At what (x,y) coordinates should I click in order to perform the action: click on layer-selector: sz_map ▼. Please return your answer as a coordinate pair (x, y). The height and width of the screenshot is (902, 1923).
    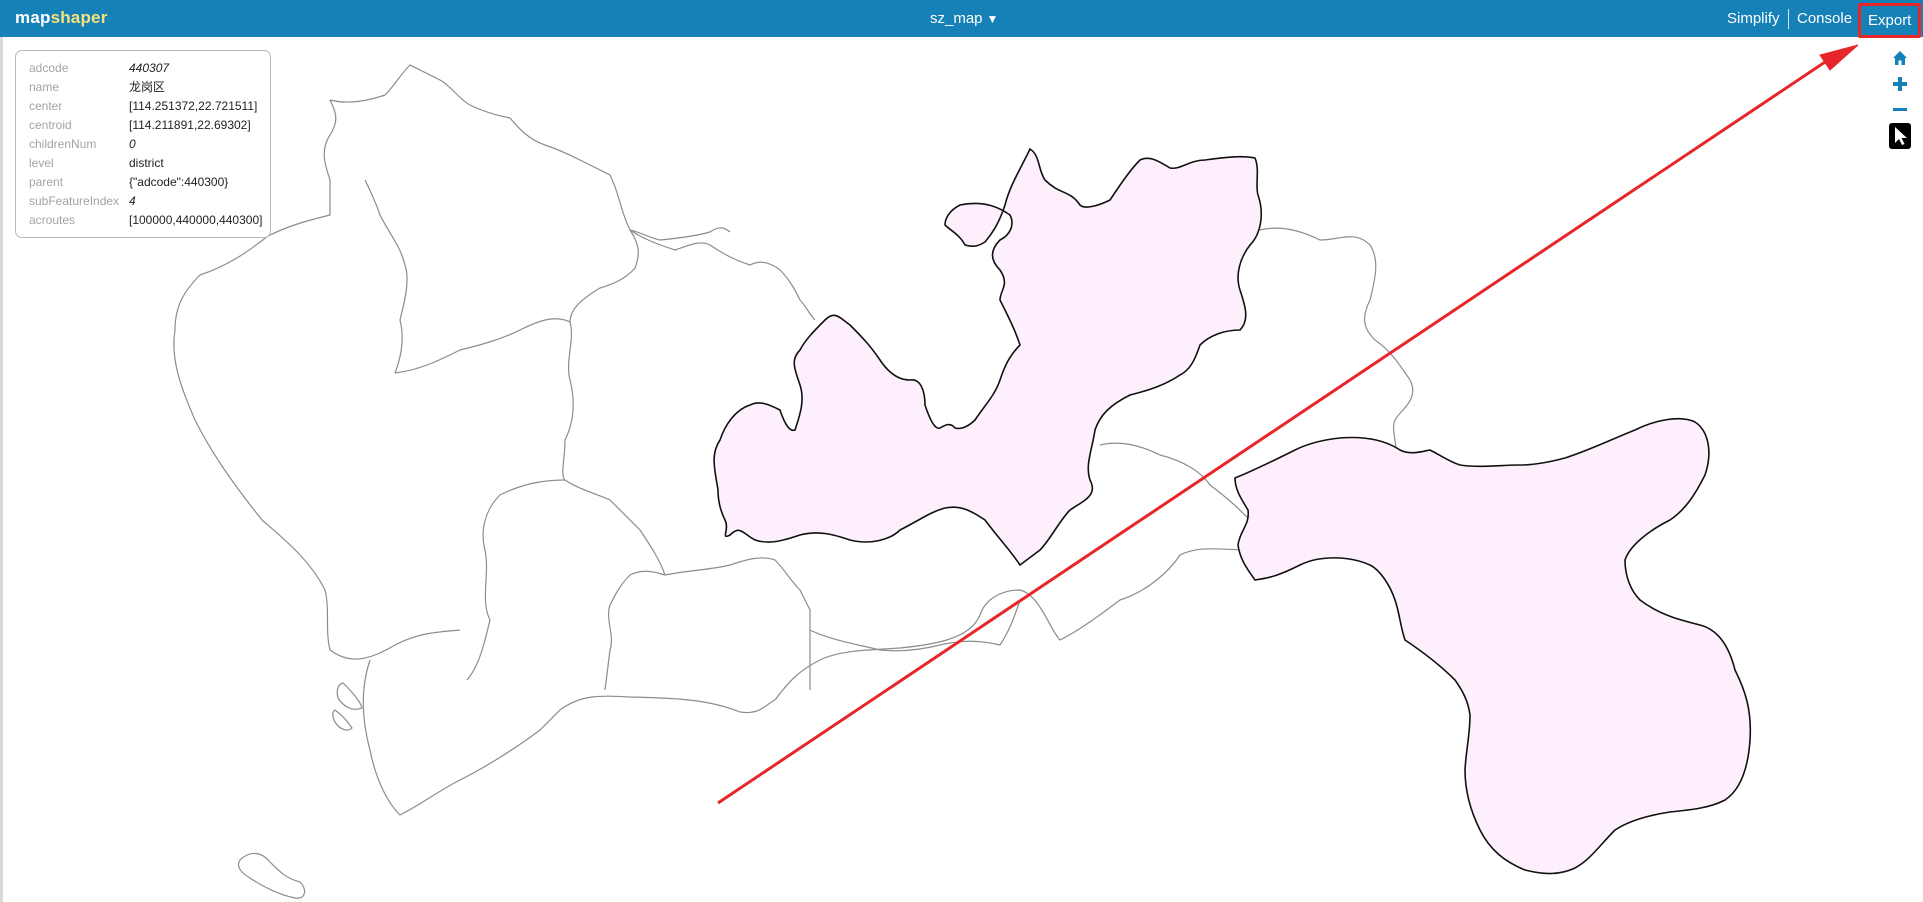
    Looking at the image, I should click on (964, 18).